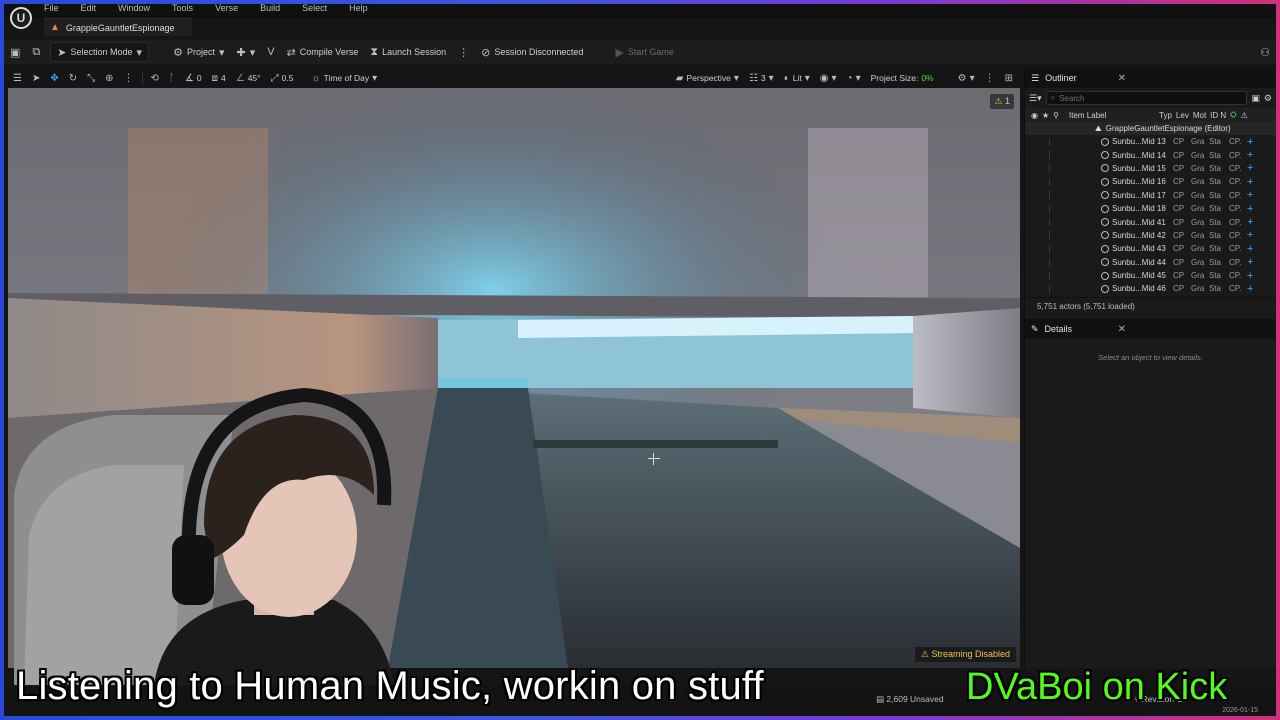  Describe the element at coordinates (248, 78) in the screenshot. I see `angle-snap-button: ∠ 45°` at that location.